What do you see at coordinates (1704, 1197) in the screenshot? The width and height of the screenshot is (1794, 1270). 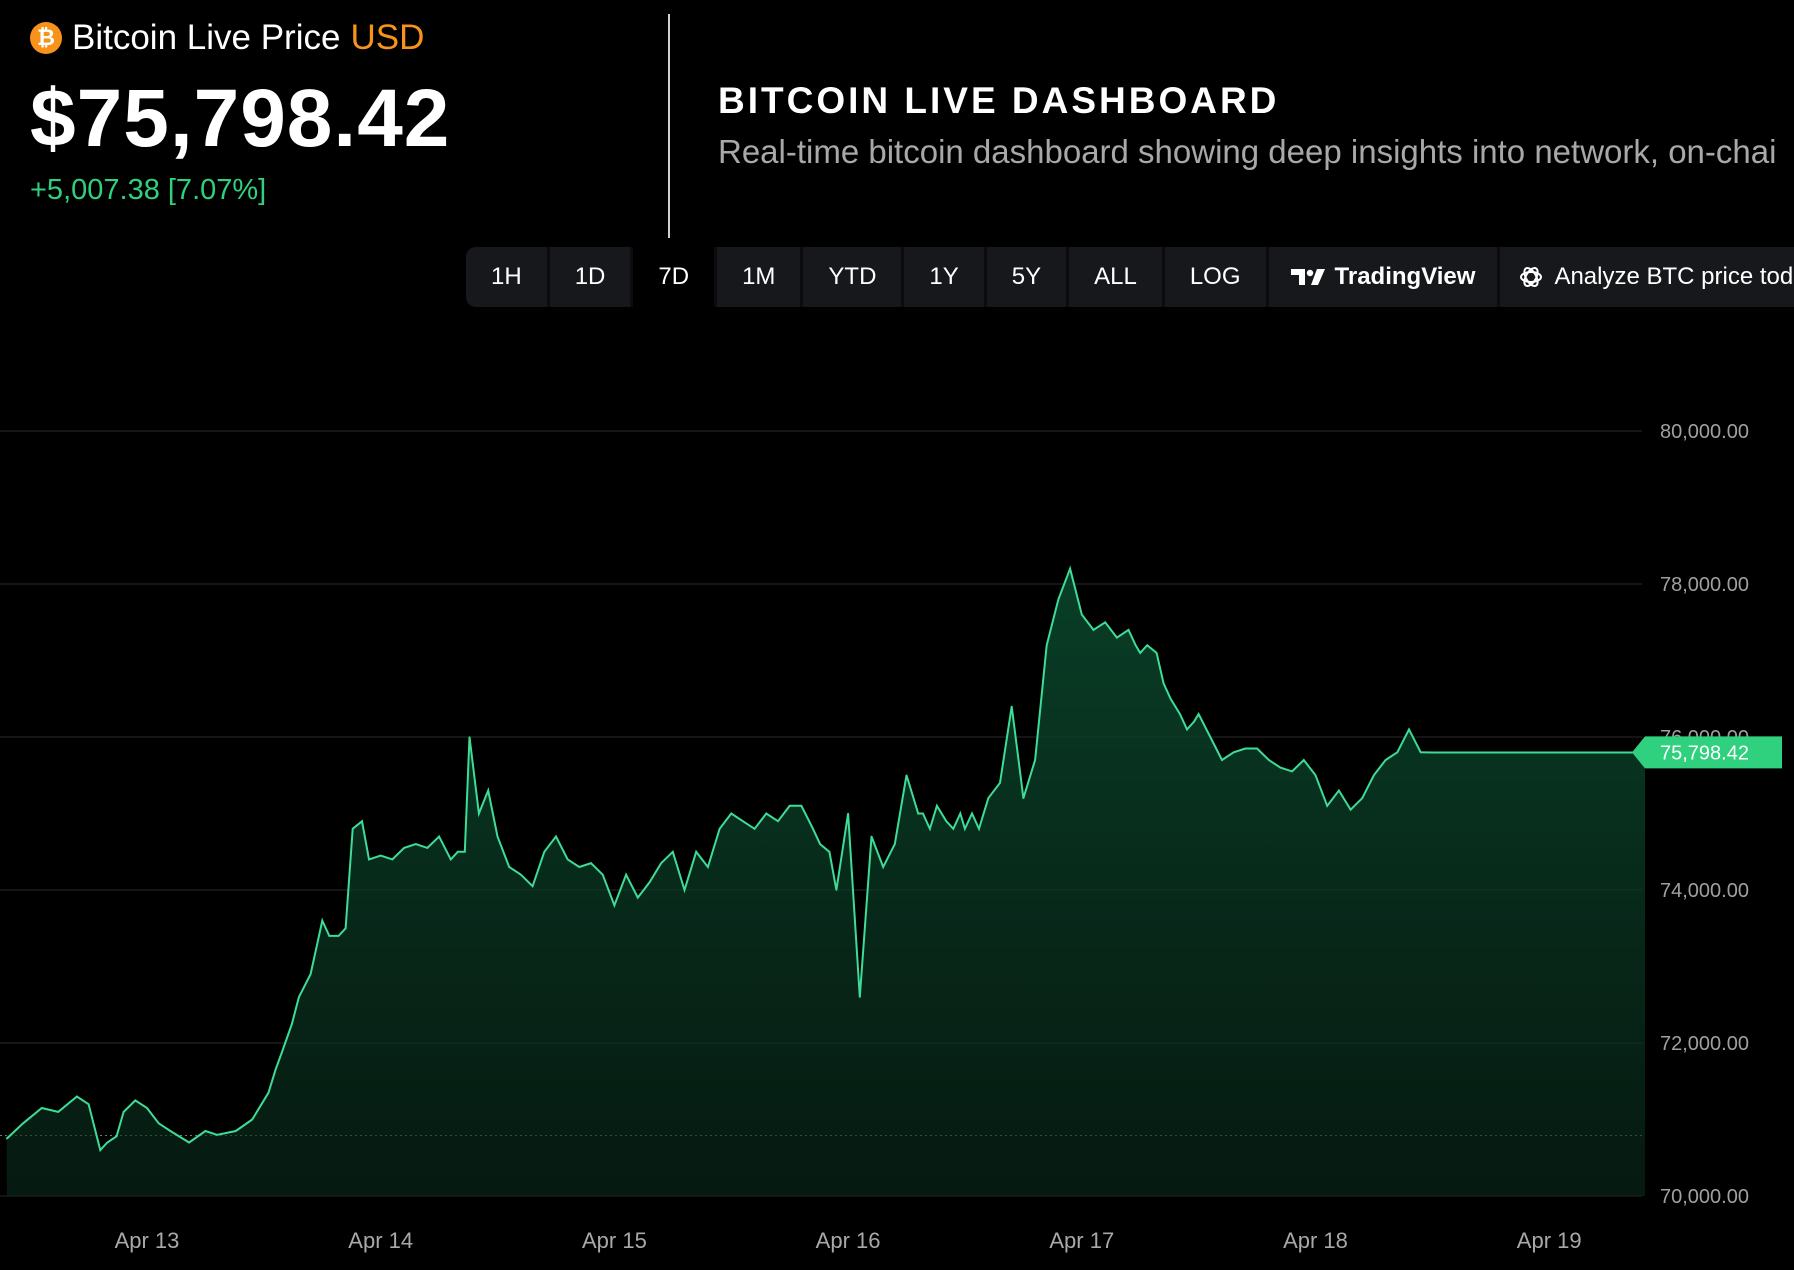 I see `y-tick-label: 70,000.00` at bounding box center [1704, 1197].